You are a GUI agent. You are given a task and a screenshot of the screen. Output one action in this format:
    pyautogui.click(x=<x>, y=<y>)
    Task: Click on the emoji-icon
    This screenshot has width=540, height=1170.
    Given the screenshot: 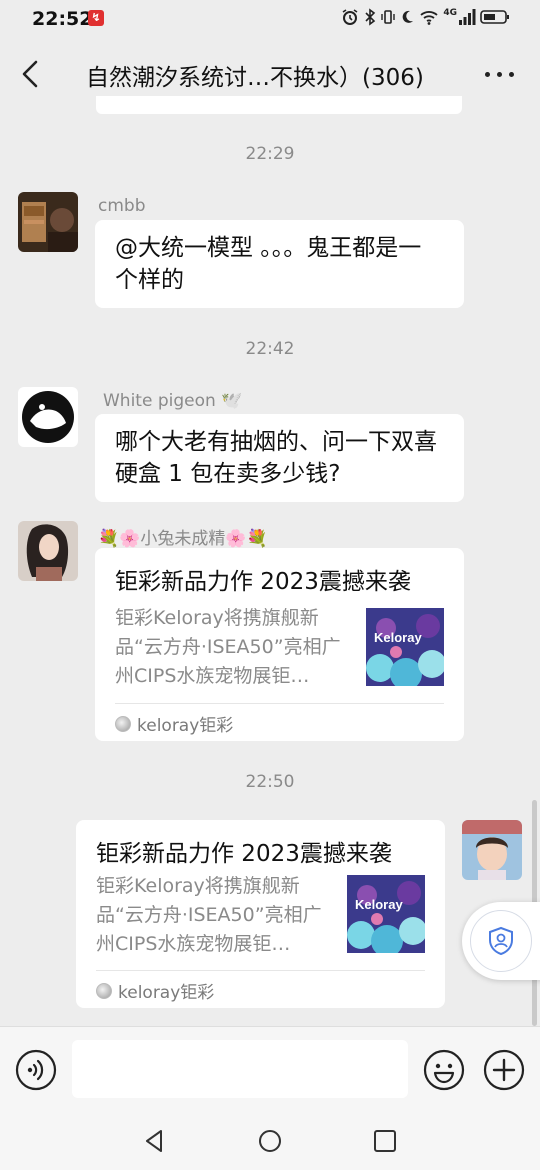 What is the action you would take?
    pyautogui.click(x=444, y=1070)
    